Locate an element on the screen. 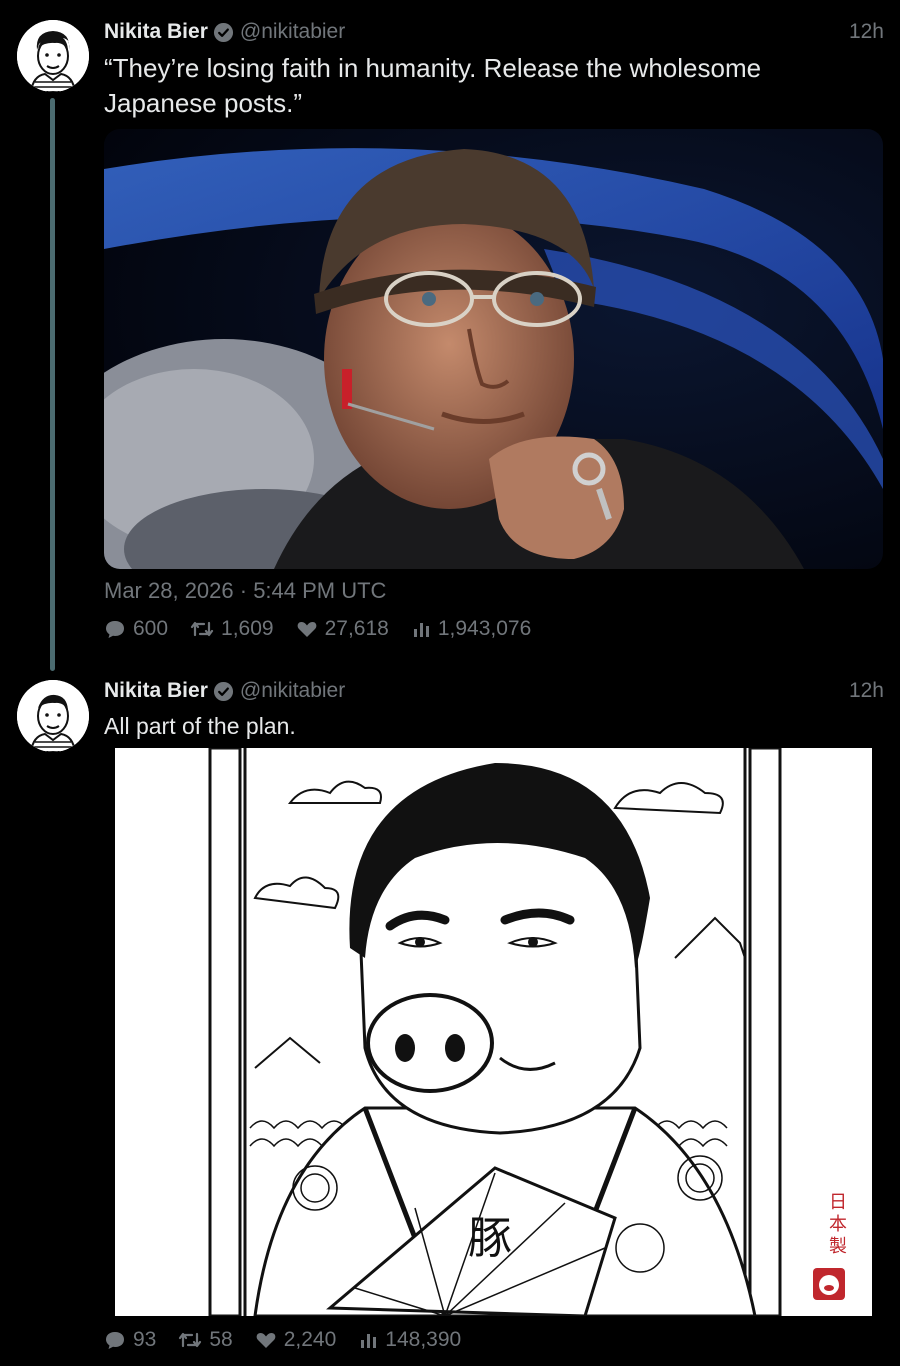  reply-button: 600 is located at coordinates (136, 629).